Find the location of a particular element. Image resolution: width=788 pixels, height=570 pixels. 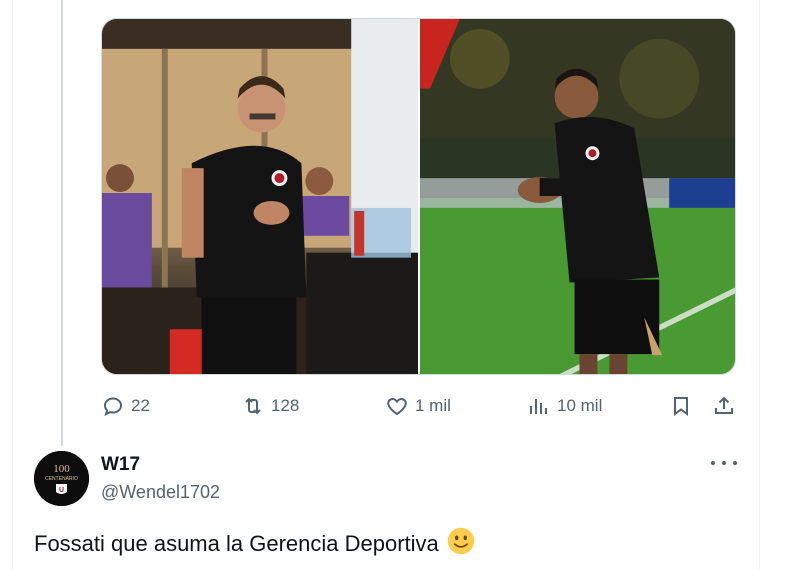

bookmark-button is located at coordinates (681, 406).